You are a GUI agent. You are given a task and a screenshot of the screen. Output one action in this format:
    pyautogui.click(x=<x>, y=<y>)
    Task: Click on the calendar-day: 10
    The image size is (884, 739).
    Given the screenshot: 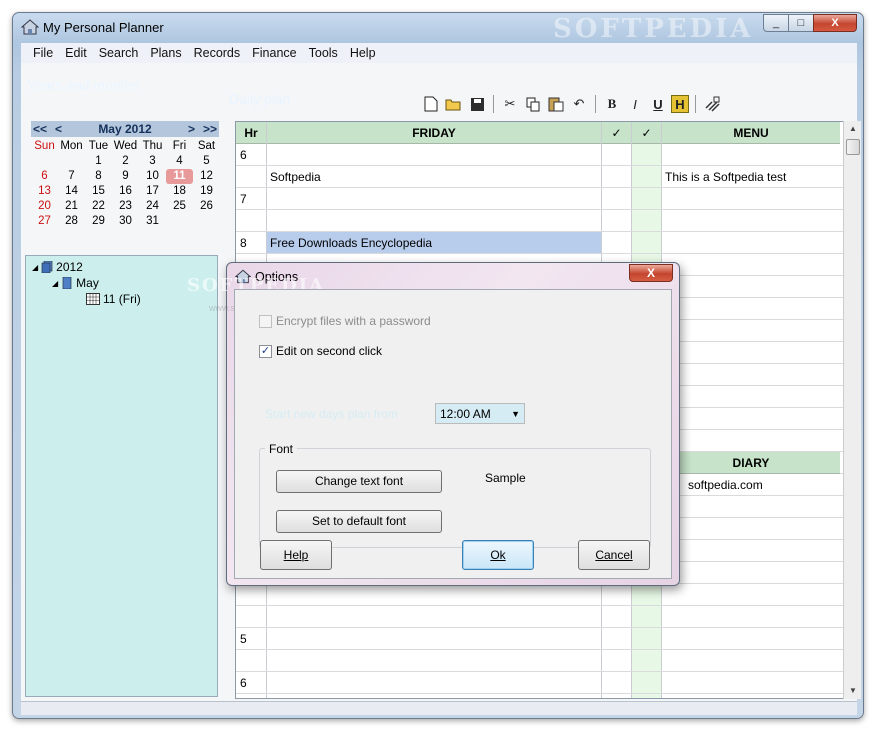 What is the action you would take?
    pyautogui.click(x=152, y=176)
    